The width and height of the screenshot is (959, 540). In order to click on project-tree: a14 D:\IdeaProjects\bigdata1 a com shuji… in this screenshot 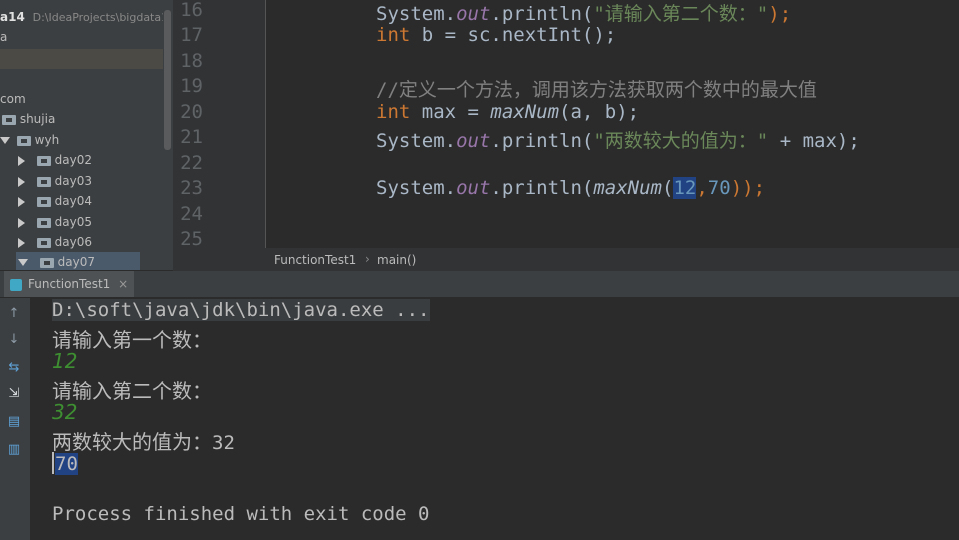, I will do `click(81, 135)`.